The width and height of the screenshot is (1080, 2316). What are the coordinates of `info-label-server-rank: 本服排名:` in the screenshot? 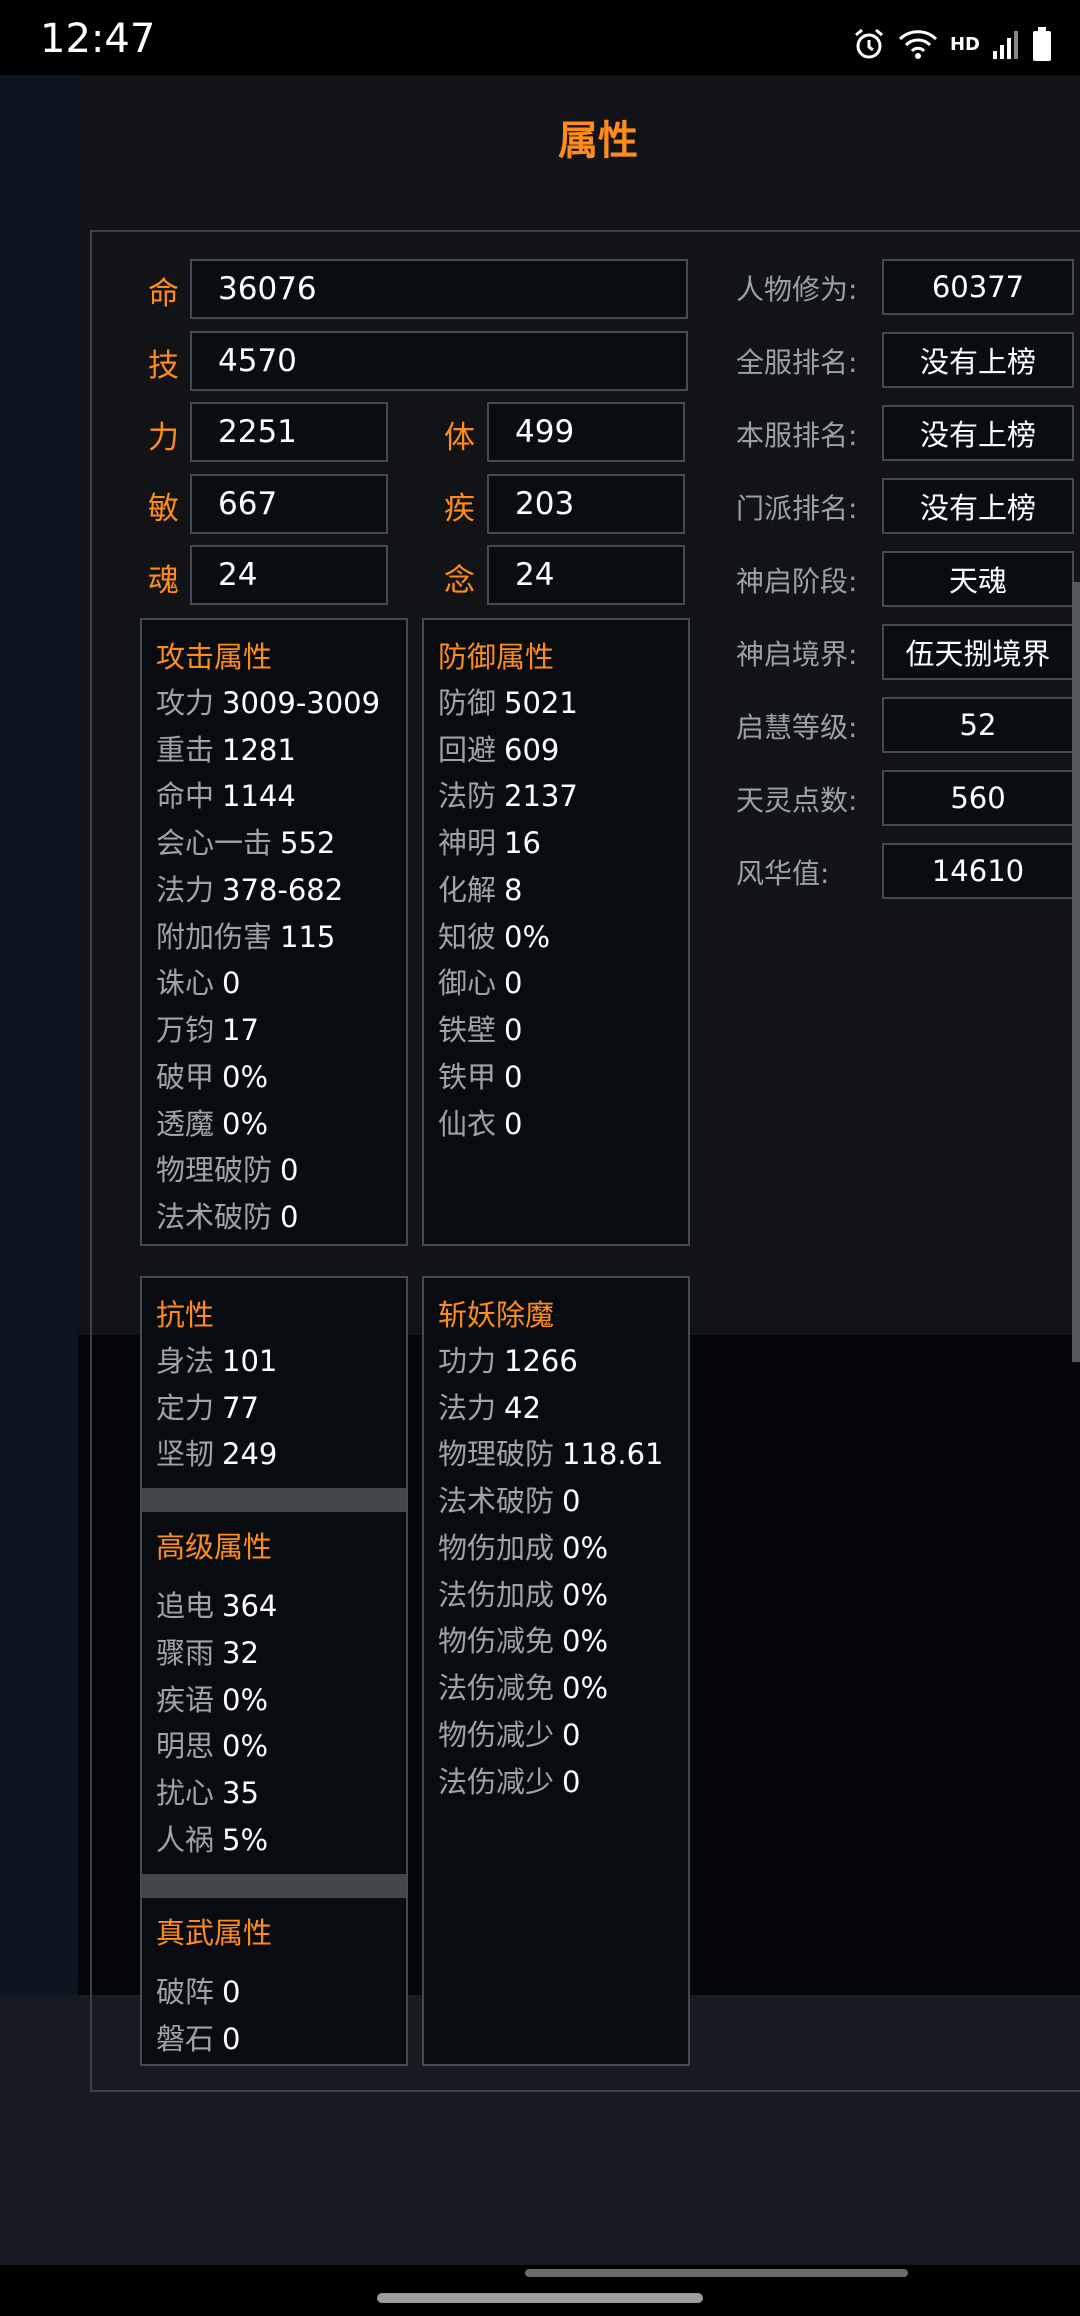 It's located at (797, 435).